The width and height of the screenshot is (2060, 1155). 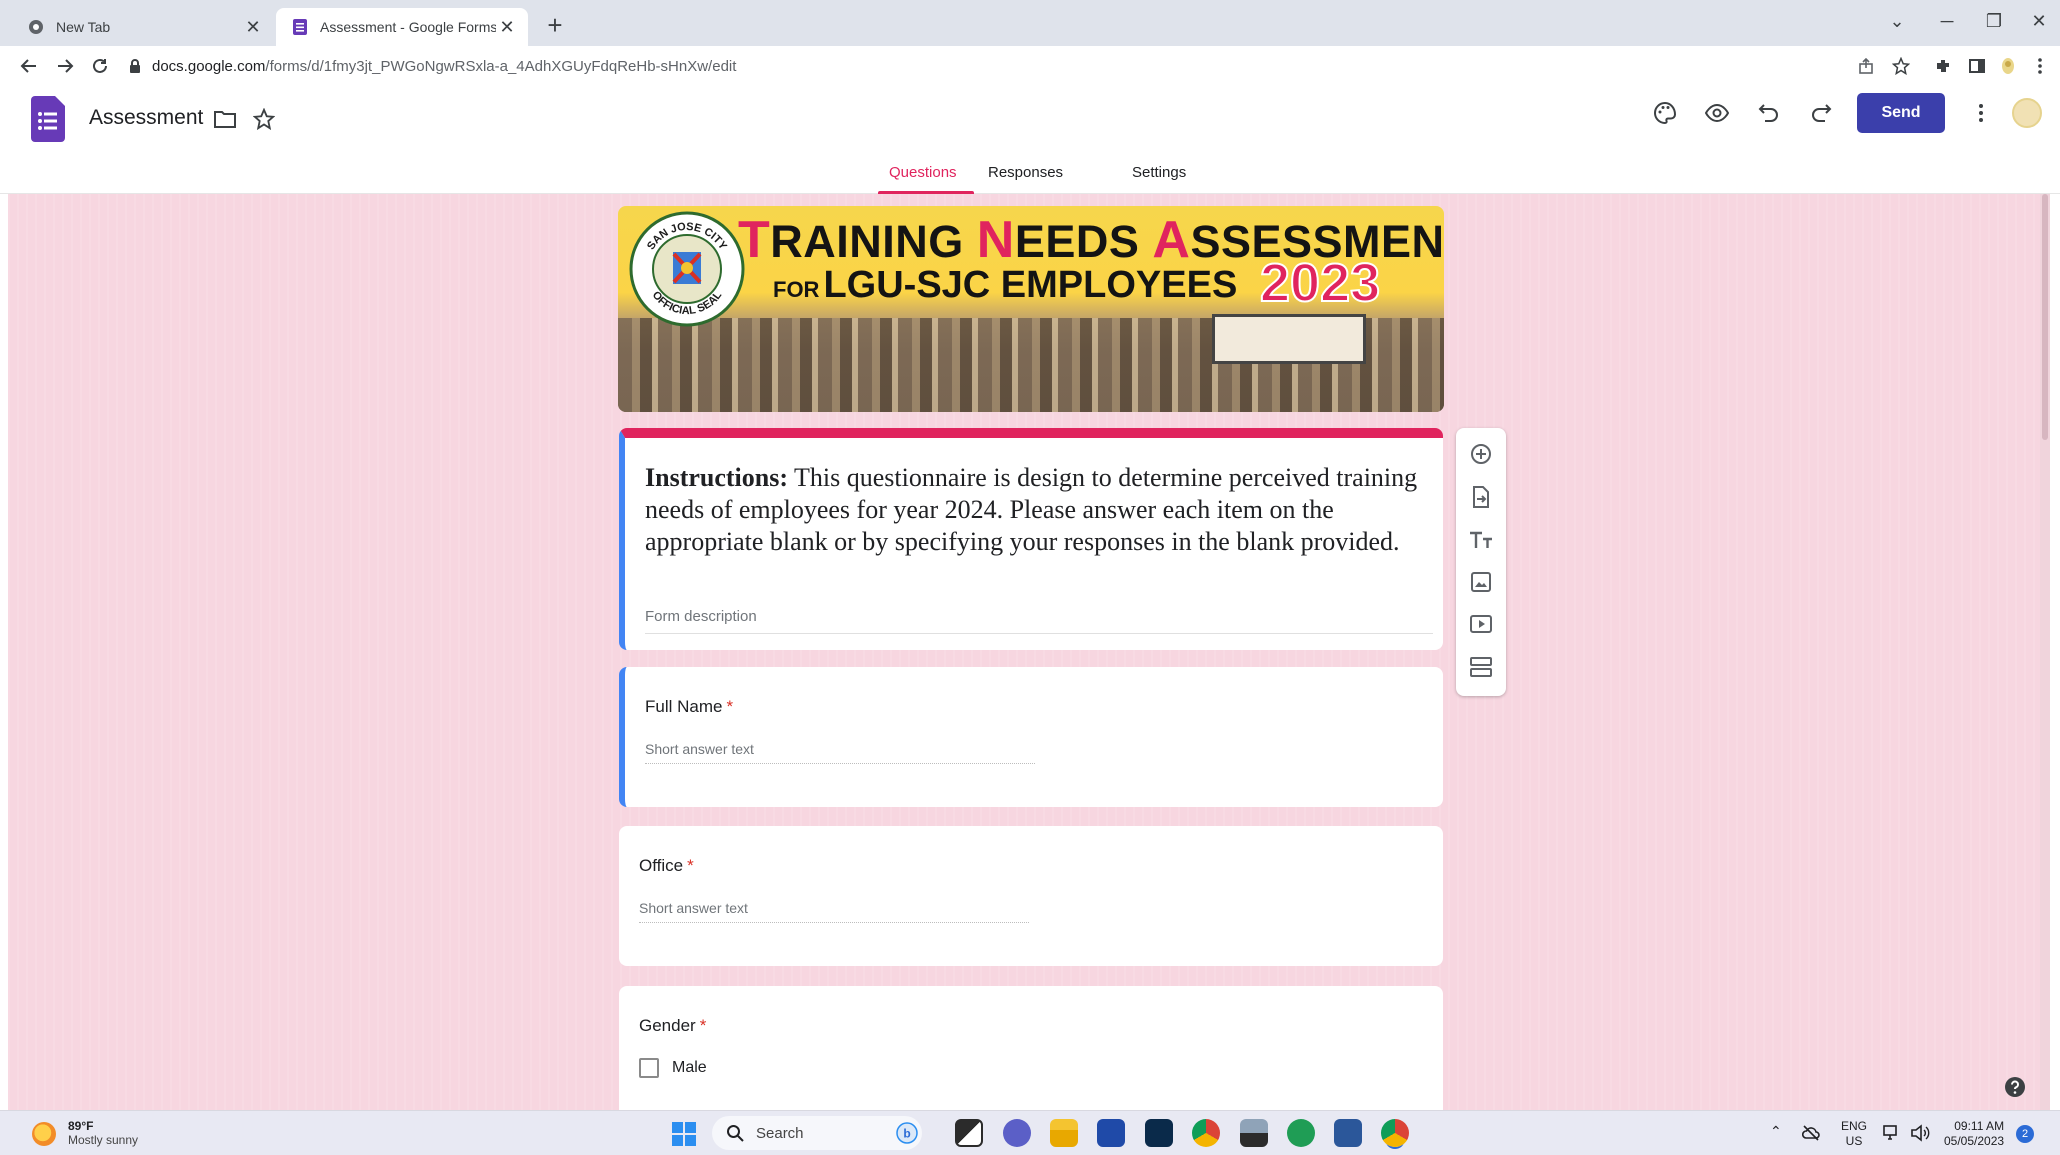 What do you see at coordinates (1947, 21) in the screenshot?
I see `minimize-button: ─` at bounding box center [1947, 21].